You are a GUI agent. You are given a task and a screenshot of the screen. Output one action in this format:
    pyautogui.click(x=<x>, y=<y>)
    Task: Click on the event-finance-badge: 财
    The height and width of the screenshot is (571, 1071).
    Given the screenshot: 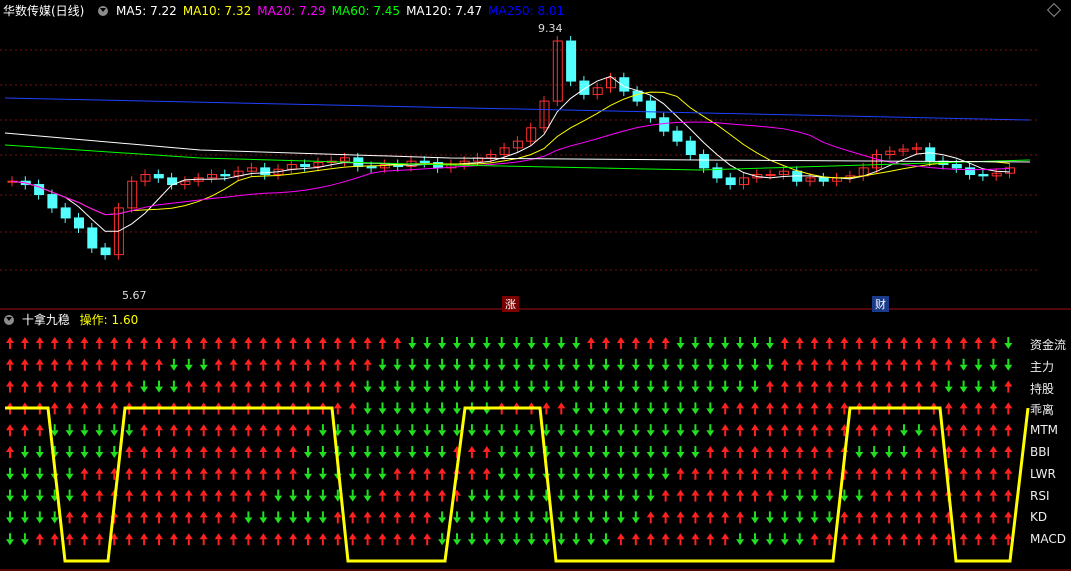 What is the action you would take?
    pyautogui.click(x=880, y=304)
    